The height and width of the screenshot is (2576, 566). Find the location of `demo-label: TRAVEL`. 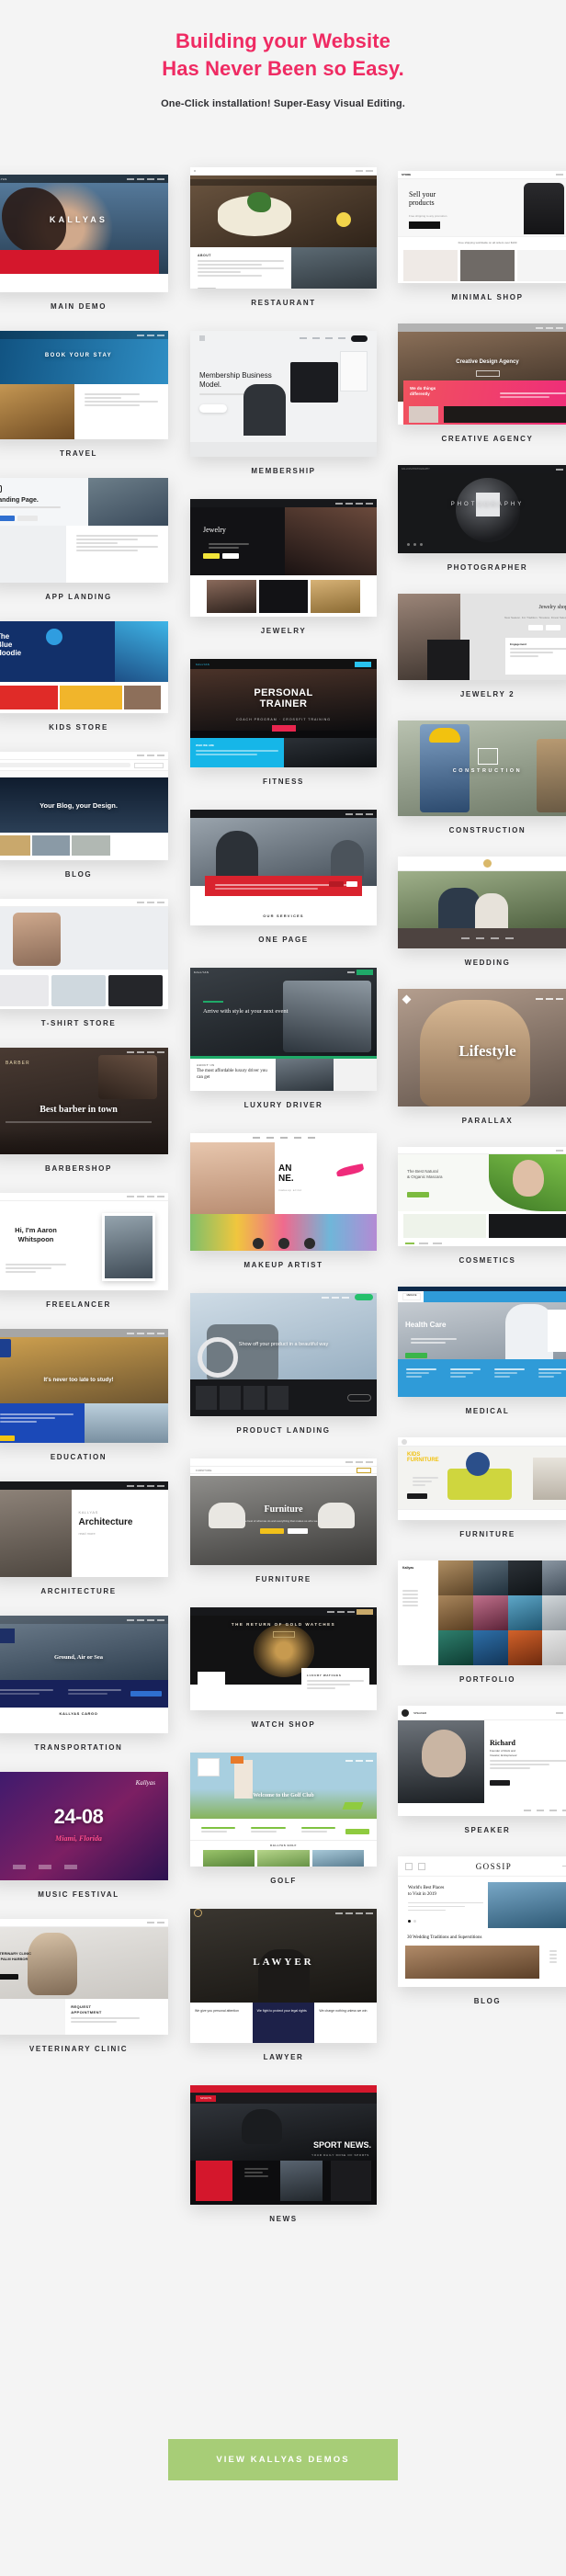

demo-label: TRAVEL is located at coordinates (78, 453).